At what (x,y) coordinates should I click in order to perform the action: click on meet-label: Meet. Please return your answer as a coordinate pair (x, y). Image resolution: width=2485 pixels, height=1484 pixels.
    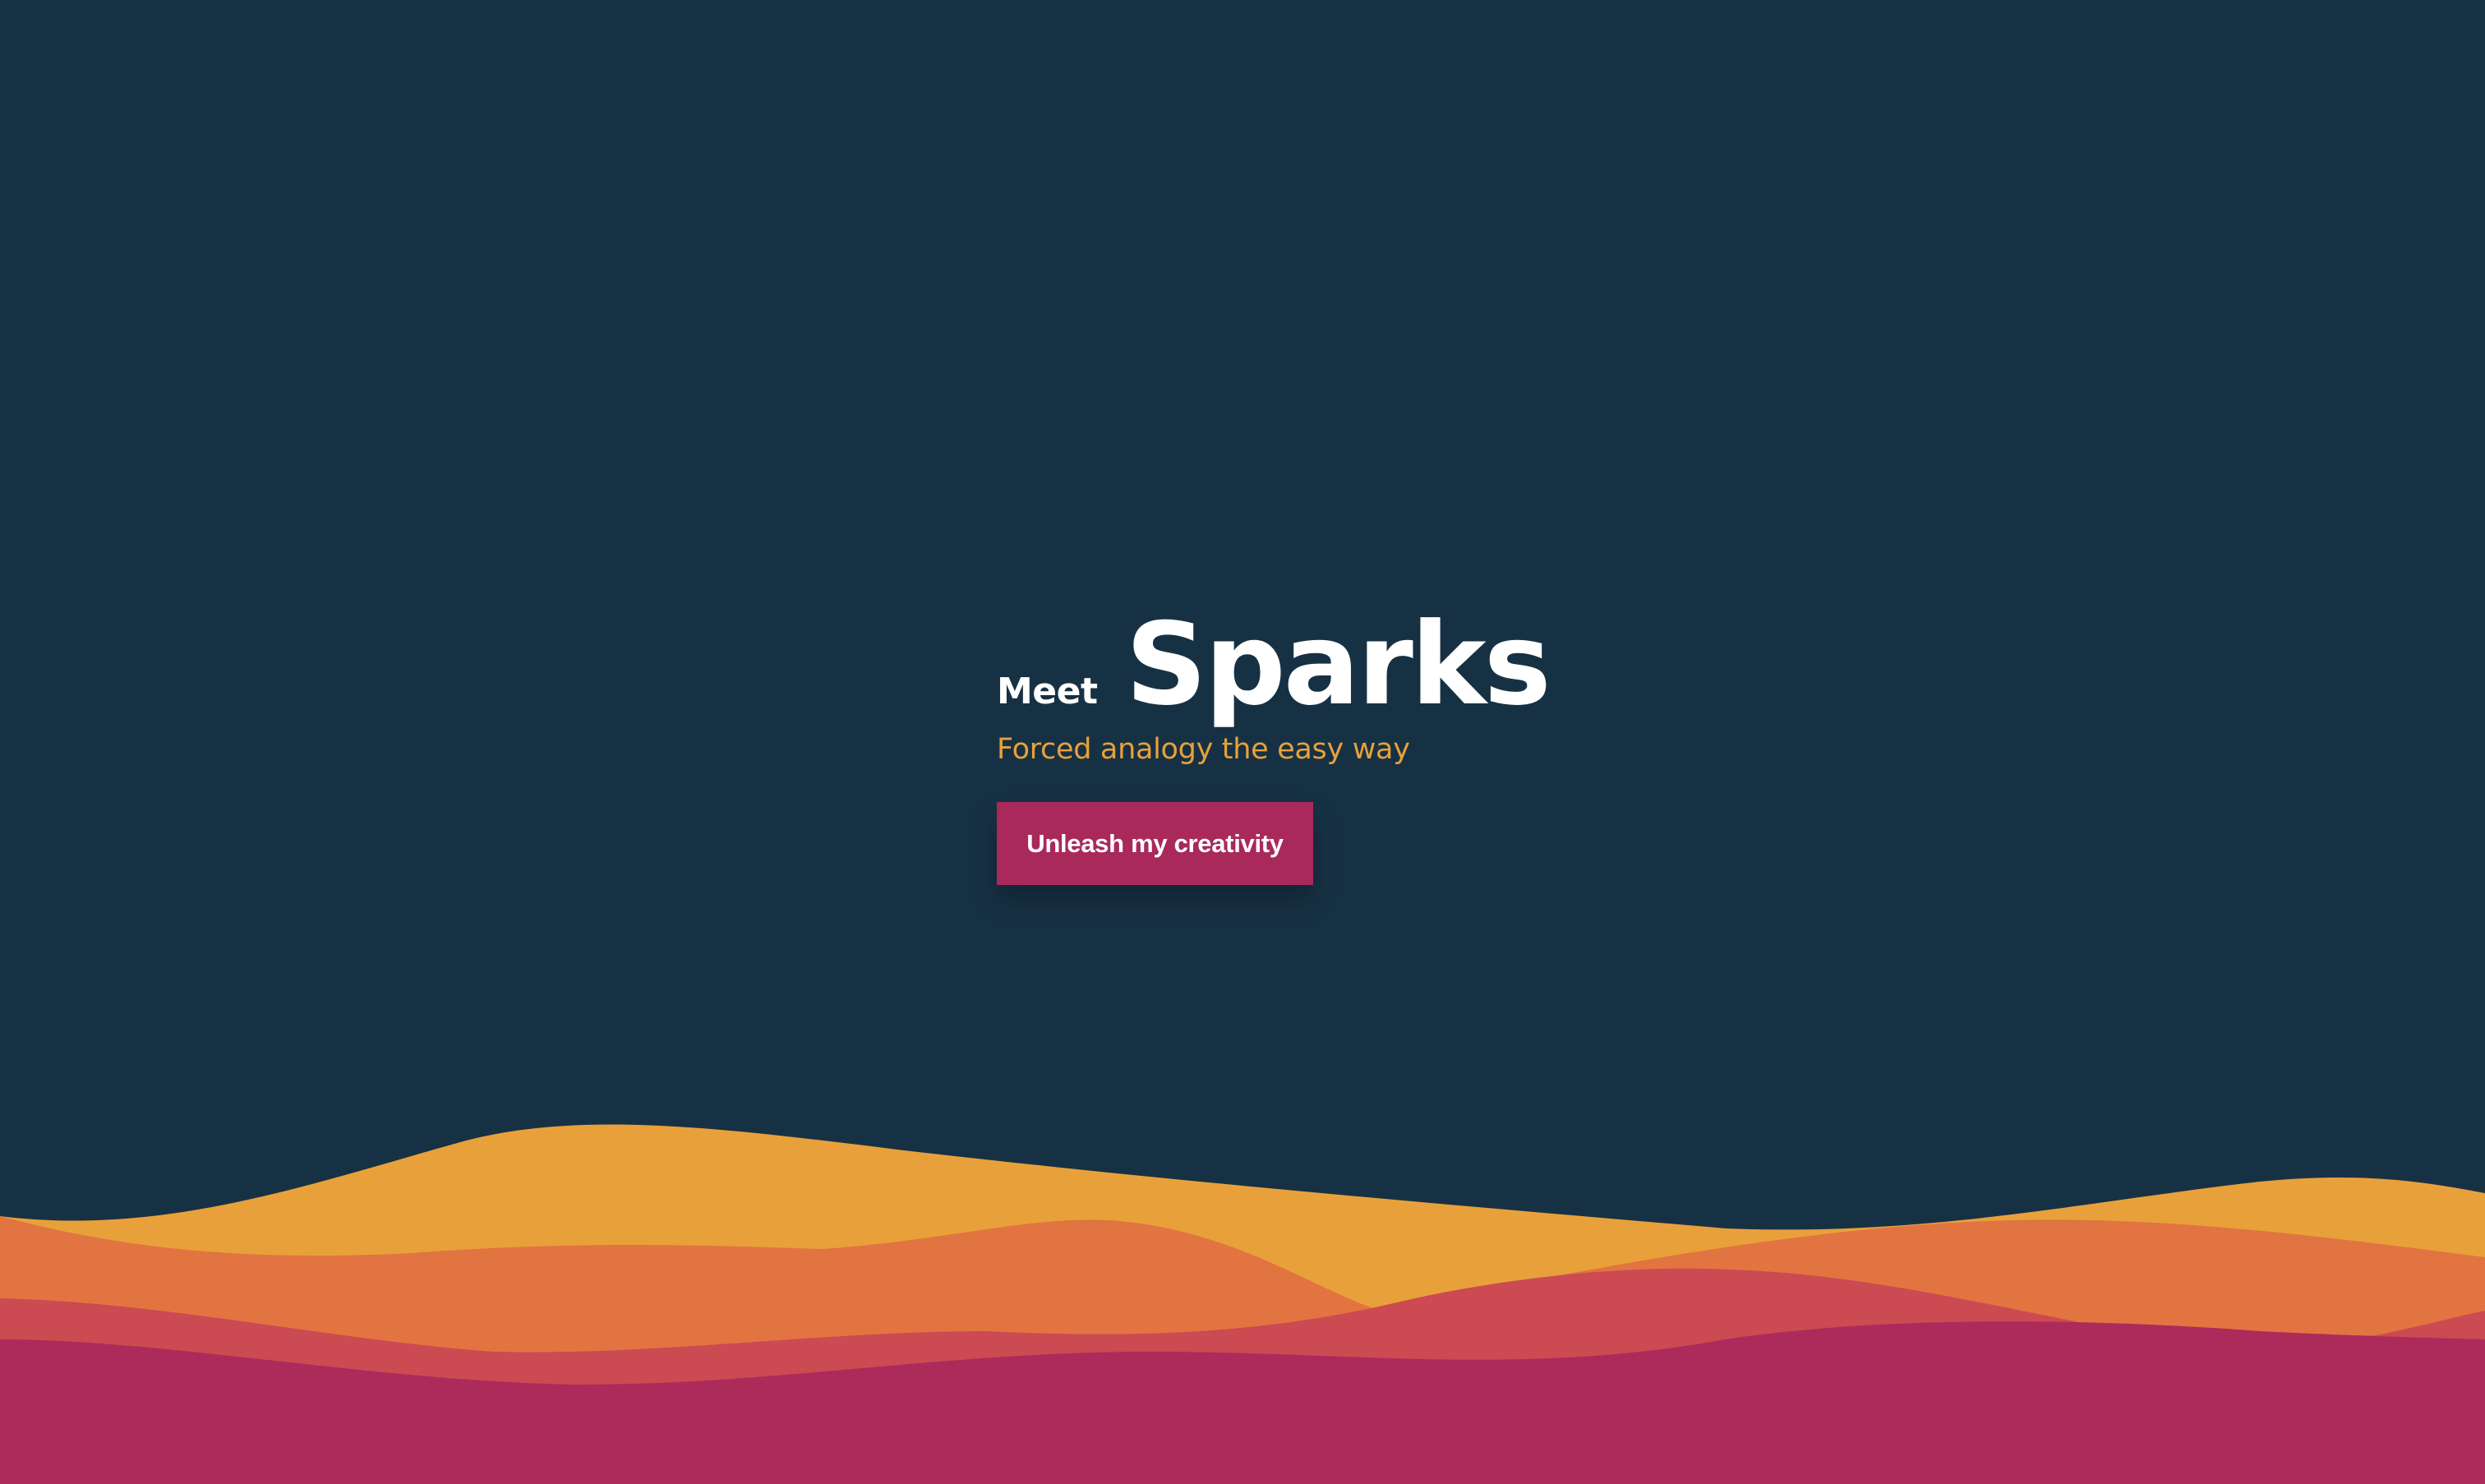
    Looking at the image, I should click on (1047, 691).